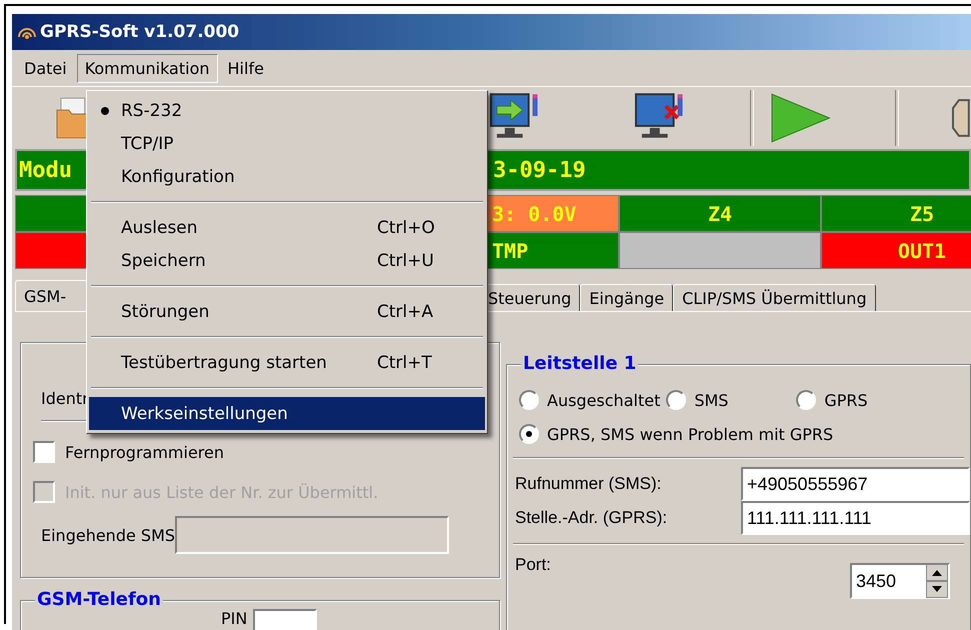 This screenshot has height=630, width=971. Describe the element at coordinates (588, 484) in the screenshot. I see `field-label: Rufnummer (SMS):` at that location.